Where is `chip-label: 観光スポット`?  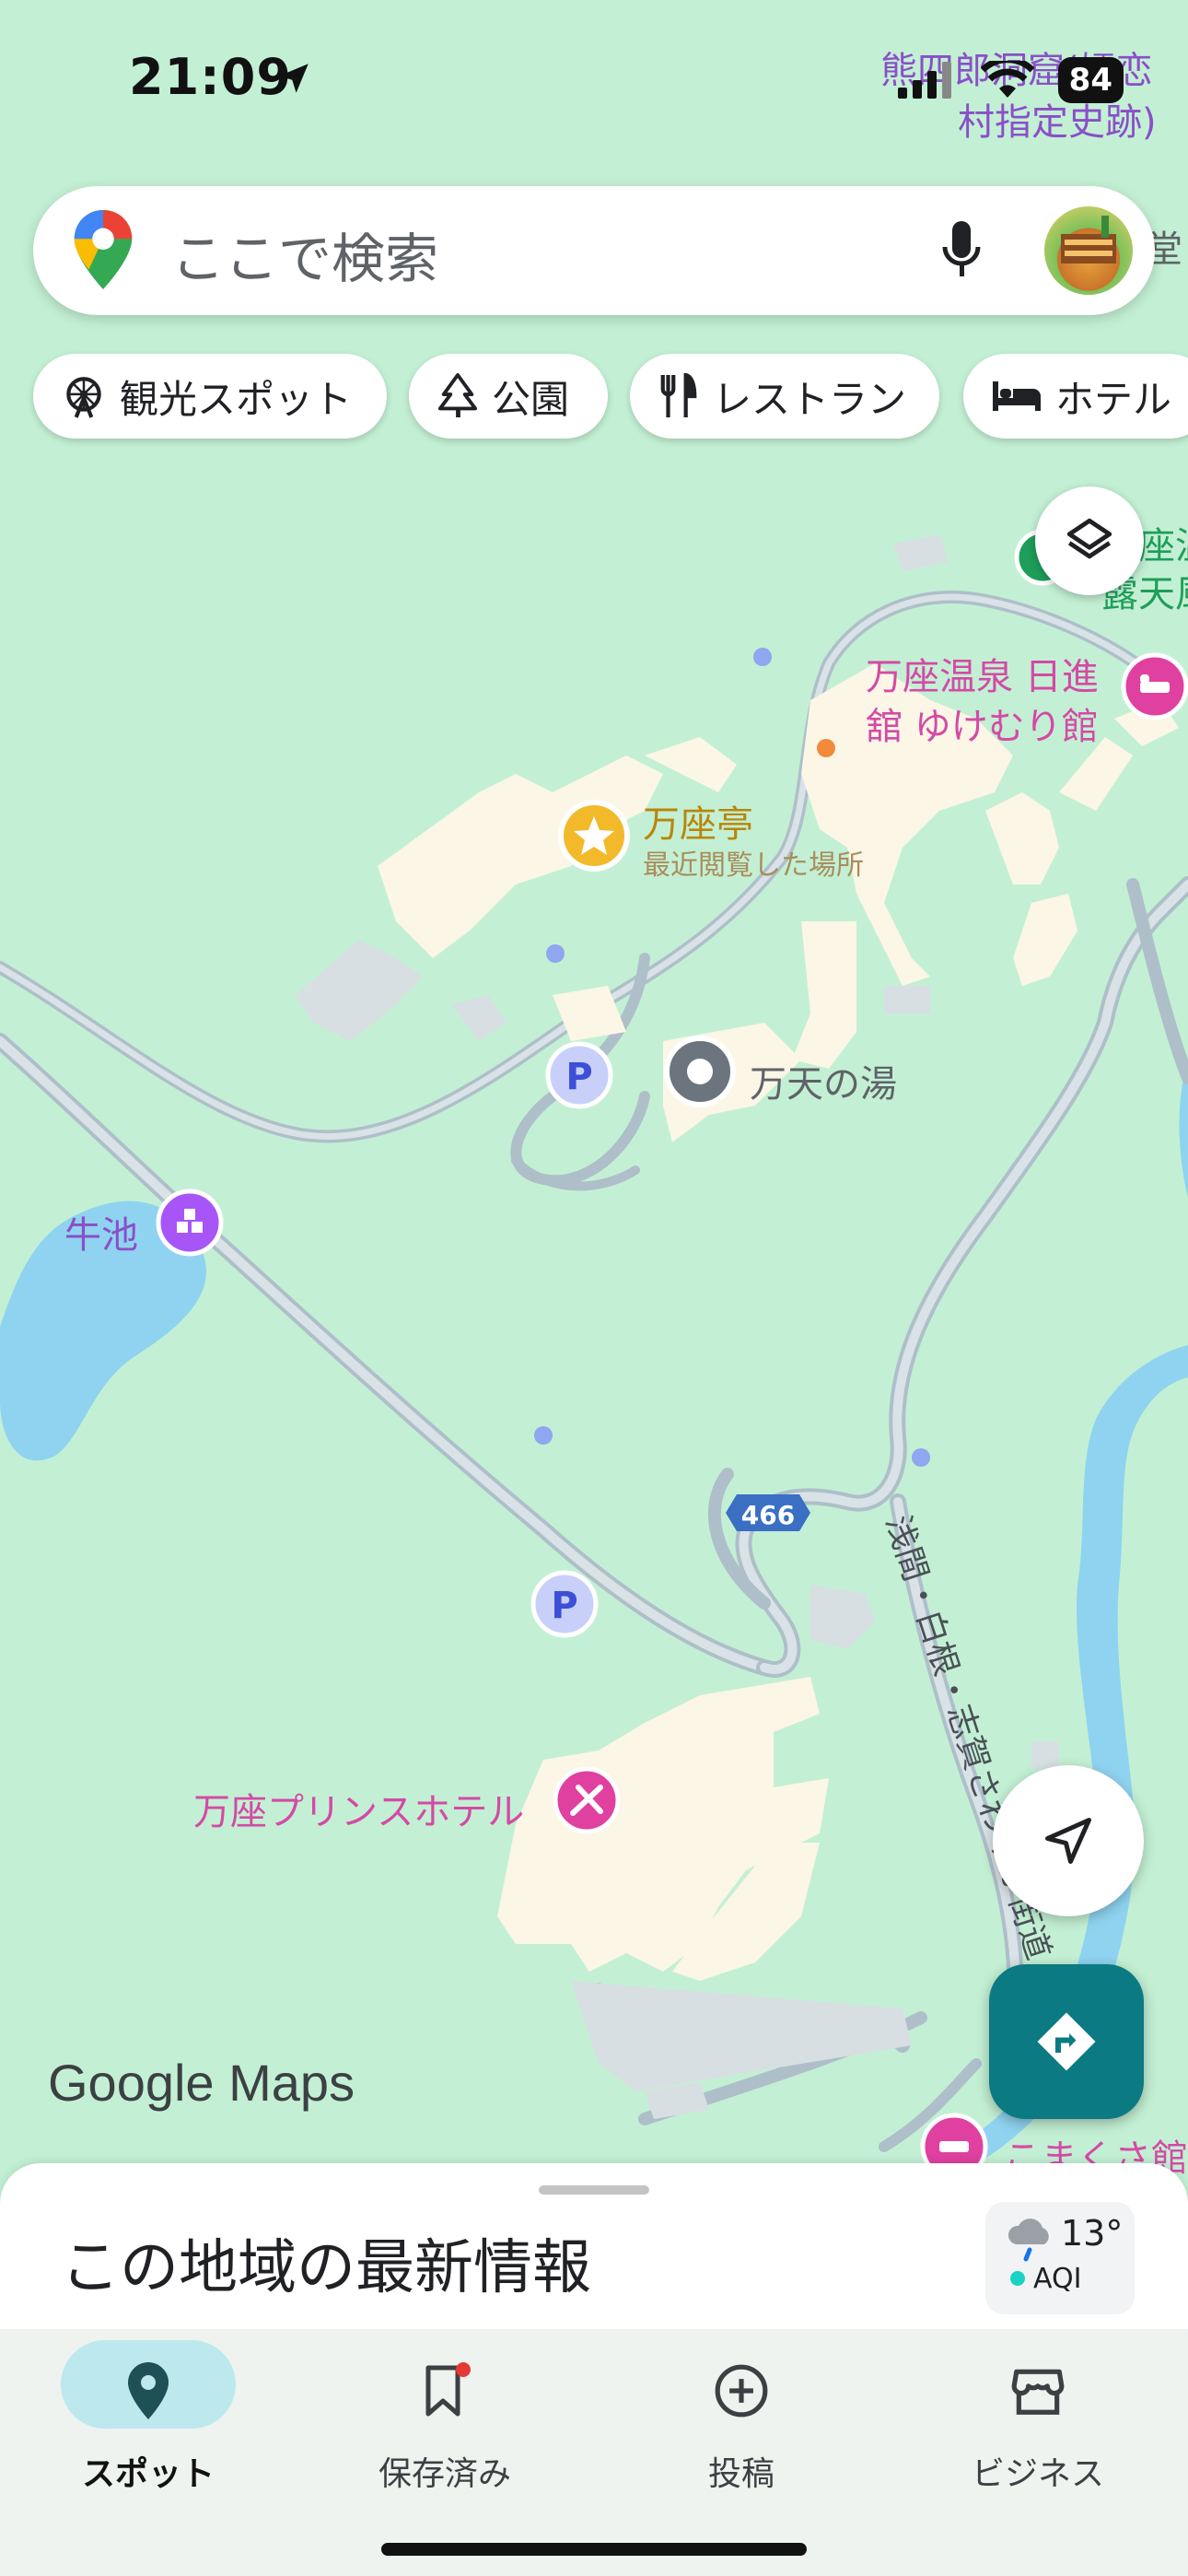 chip-label: 観光スポット is located at coordinates (236, 399).